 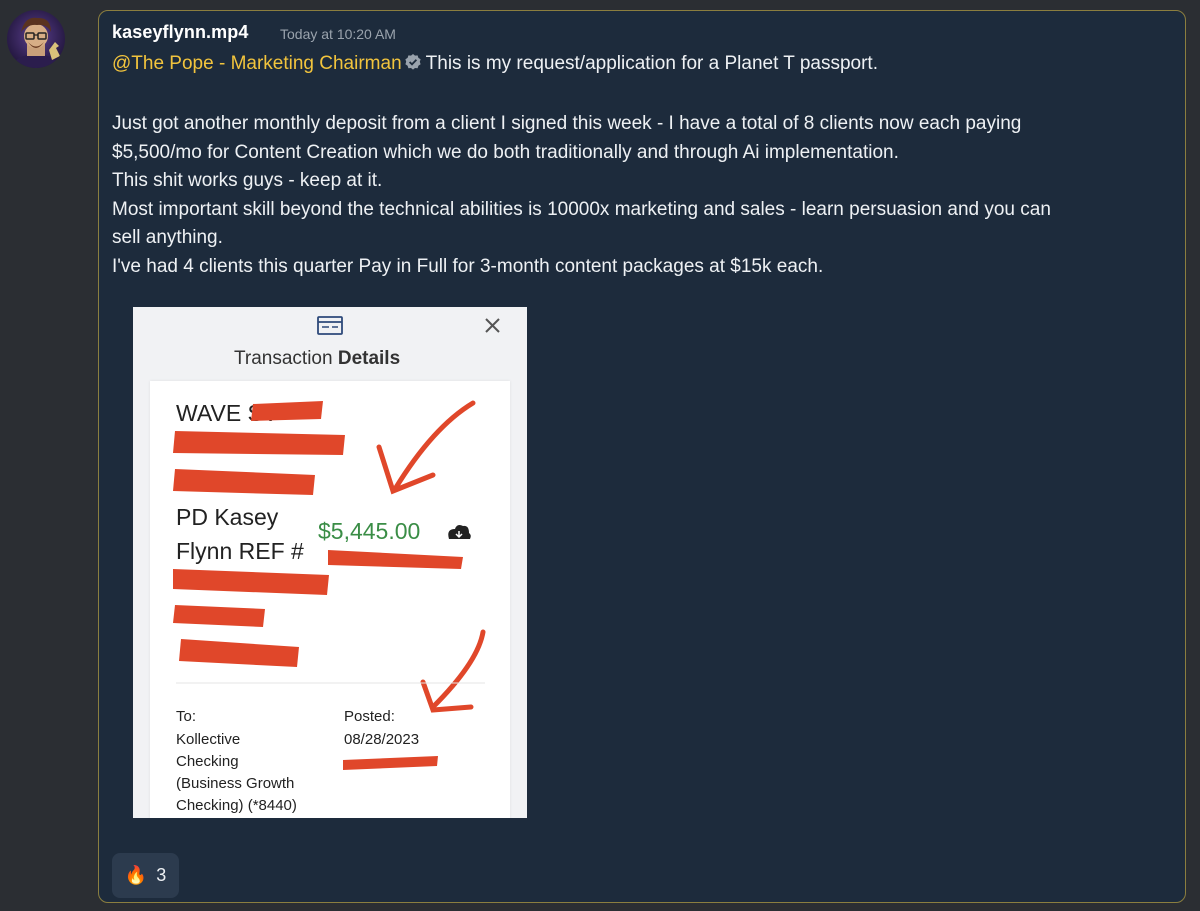 What do you see at coordinates (236, 805) in the screenshot?
I see `to-line: Checking) (*8440)` at bounding box center [236, 805].